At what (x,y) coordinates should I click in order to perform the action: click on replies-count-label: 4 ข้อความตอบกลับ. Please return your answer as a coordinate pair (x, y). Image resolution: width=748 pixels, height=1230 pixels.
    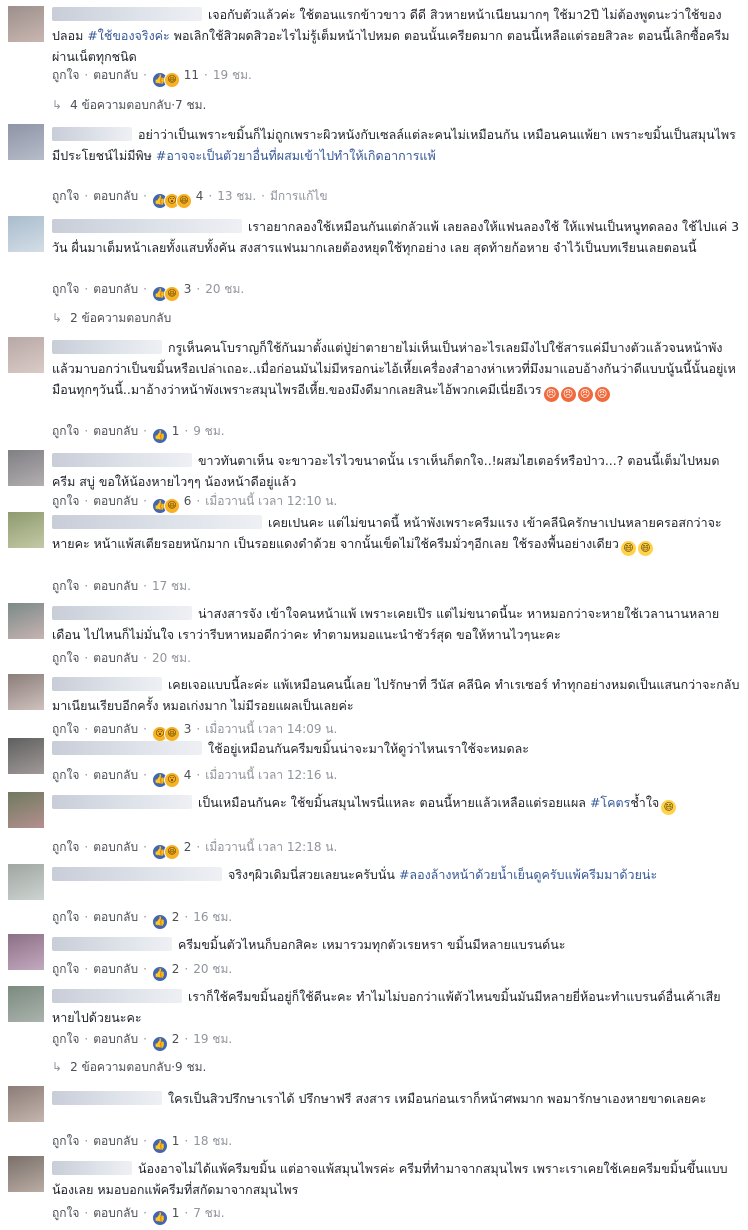
    Looking at the image, I should click on (120, 105).